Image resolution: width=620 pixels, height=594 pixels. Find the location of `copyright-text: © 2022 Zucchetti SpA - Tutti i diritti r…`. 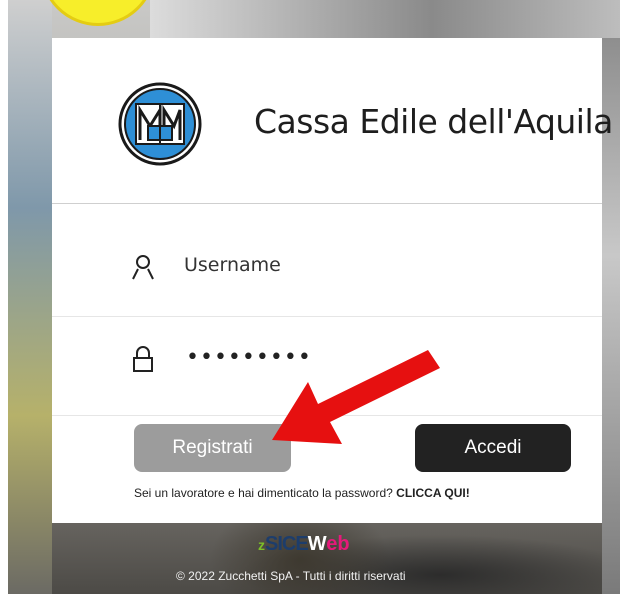

copyright-text: © 2022 Zucchetti SpA - Tutti i diritti r… is located at coordinates (291, 576).